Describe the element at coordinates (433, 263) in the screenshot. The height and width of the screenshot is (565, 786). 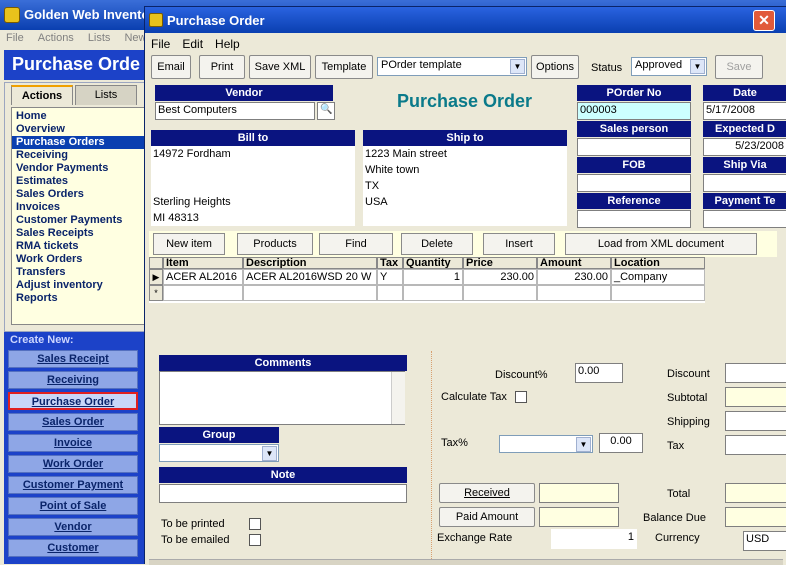
I see `grid-header-quantity: Quantity` at that location.